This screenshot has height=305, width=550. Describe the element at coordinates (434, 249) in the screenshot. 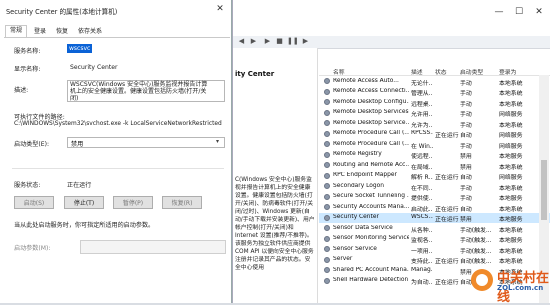

I see `service-row: Sensor Service 一项用... 手动(触发... 本地系统` at that location.